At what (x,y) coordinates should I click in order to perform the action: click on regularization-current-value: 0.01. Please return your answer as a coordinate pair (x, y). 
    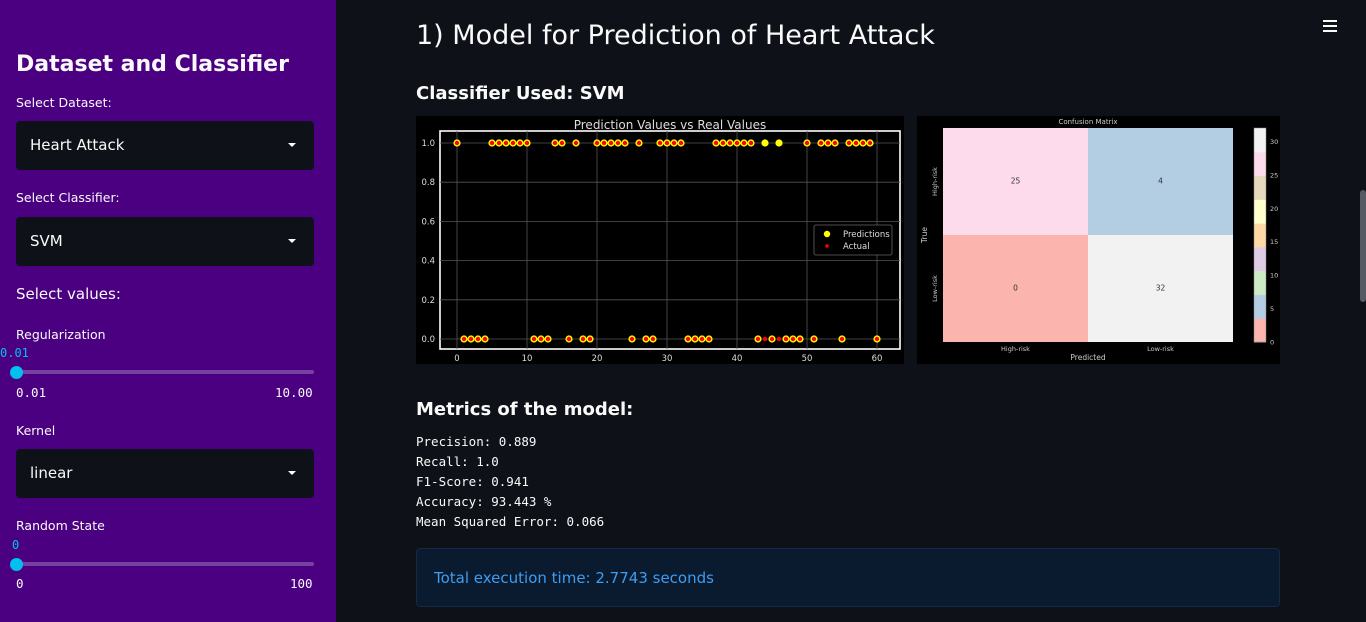
    Looking at the image, I should click on (14, 353).